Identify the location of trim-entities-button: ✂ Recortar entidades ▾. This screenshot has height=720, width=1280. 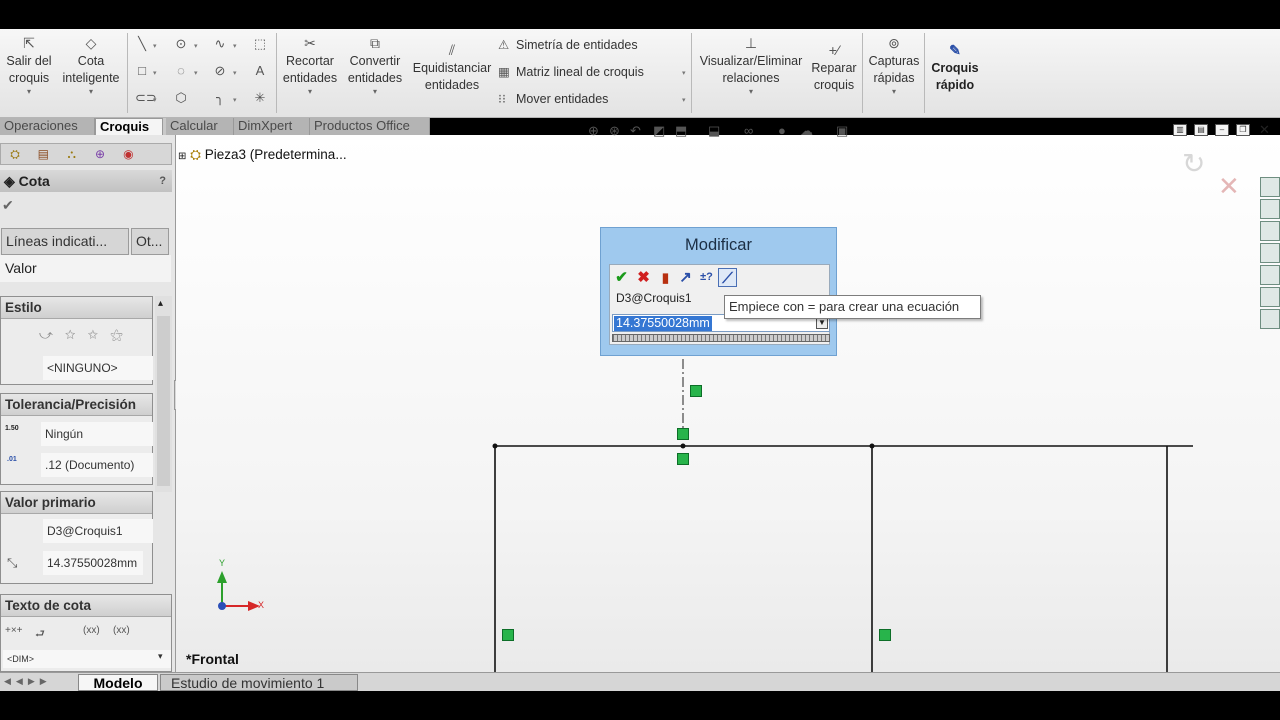
(310, 66).